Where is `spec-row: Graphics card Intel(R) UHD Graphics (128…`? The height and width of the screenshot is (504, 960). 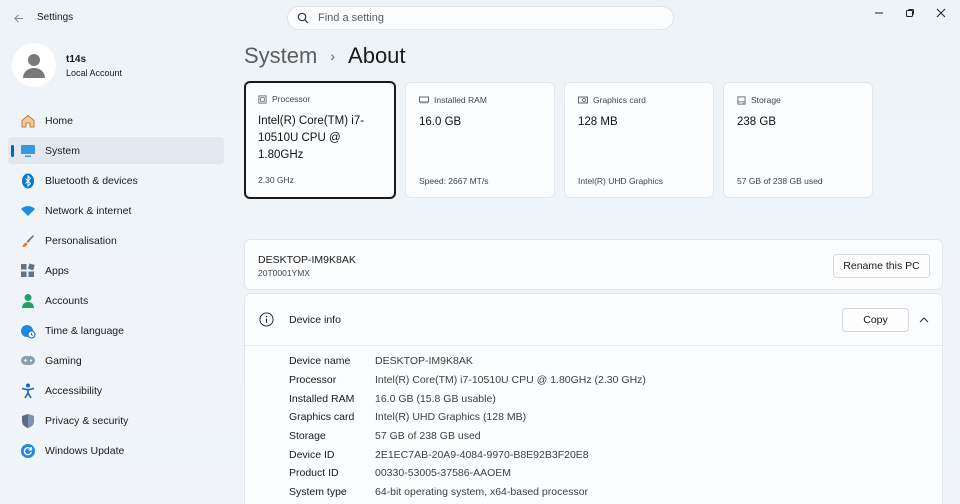
spec-row: Graphics card Intel(R) UHD Graphics (128… is located at coordinates (467, 417).